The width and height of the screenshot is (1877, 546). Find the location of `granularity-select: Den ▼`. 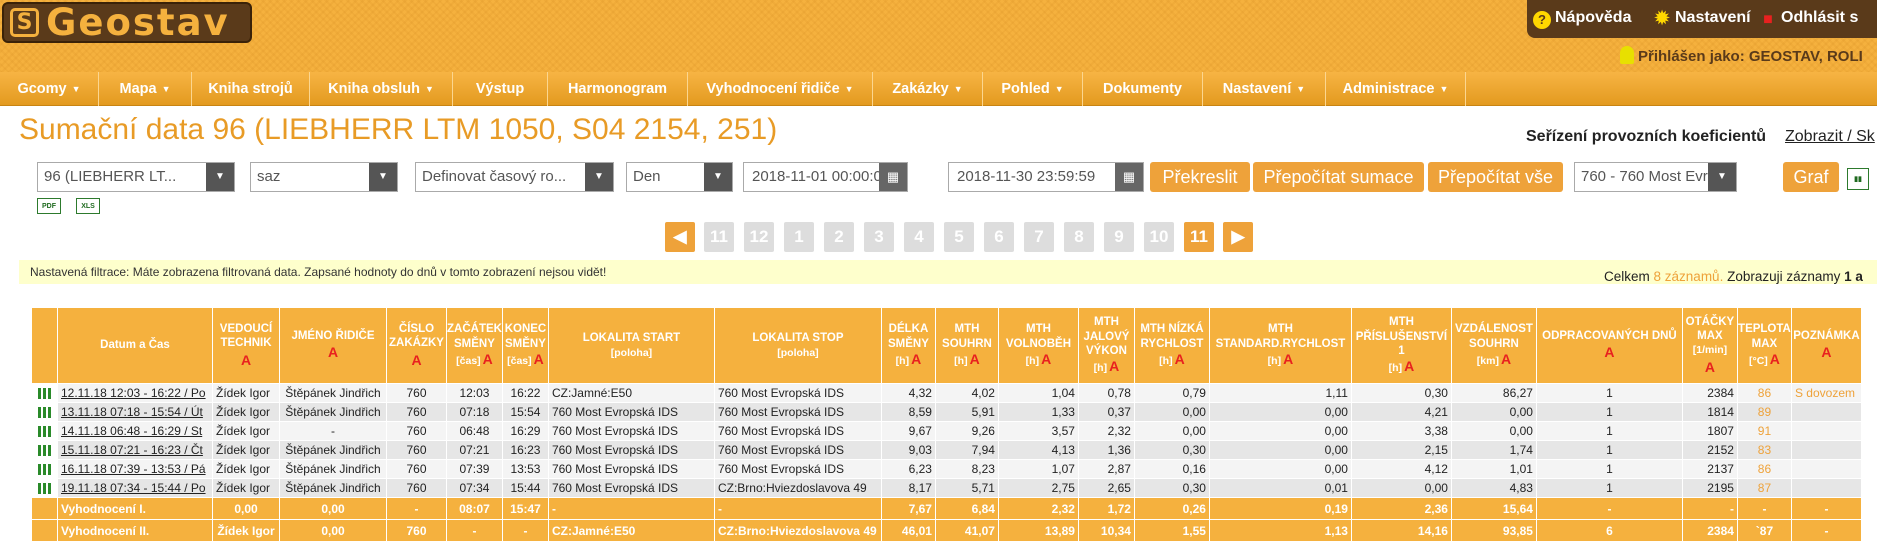

granularity-select: Den ▼ is located at coordinates (679, 177).